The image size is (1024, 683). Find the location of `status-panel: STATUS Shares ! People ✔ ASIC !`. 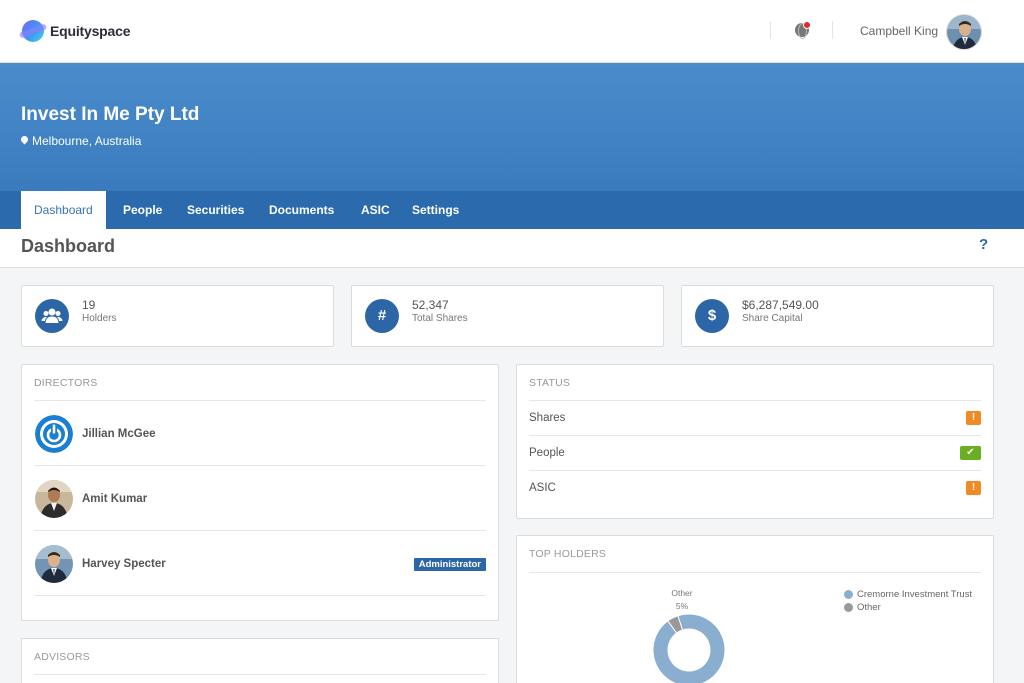

status-panel: STATUS Shares ! People ✔ ASIC ! is located at coordinates (755, 441).